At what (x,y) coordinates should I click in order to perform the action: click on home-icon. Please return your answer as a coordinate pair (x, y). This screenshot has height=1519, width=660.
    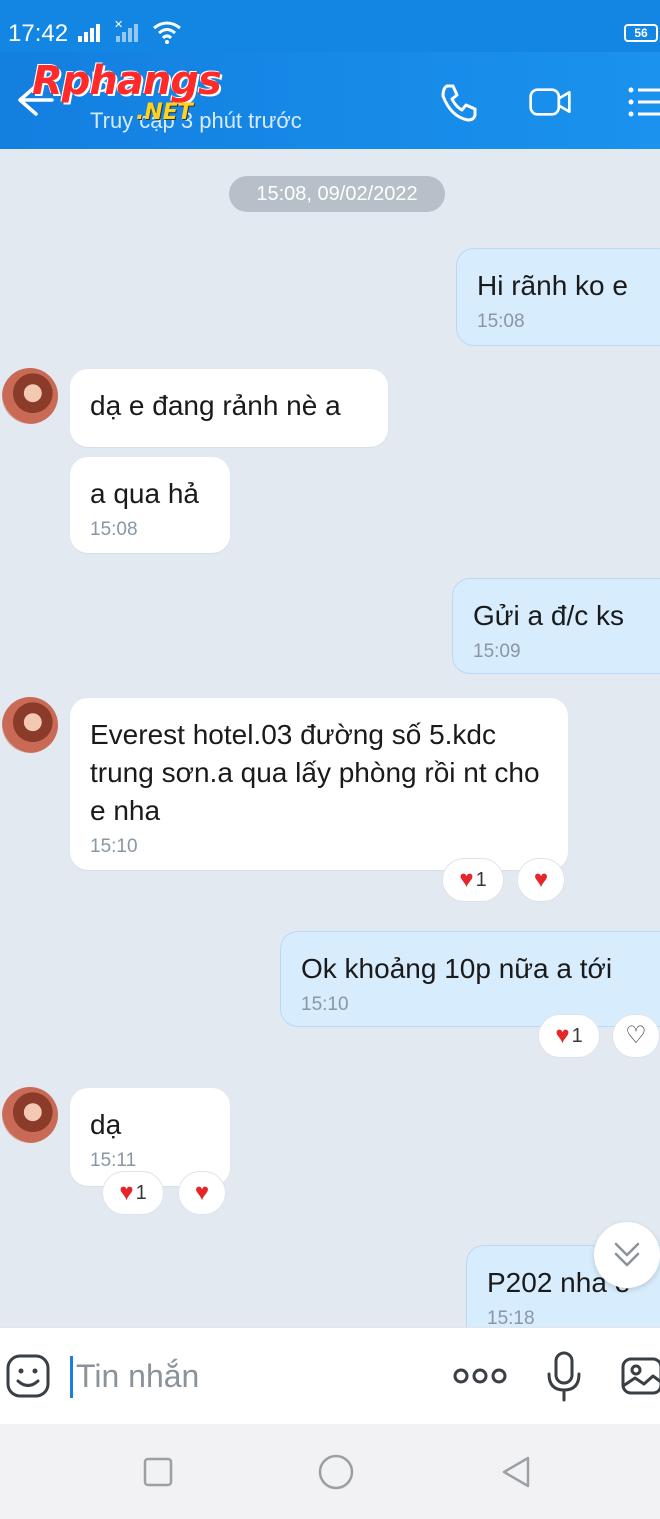
    Looking at the image, I should click on (336, 1472).